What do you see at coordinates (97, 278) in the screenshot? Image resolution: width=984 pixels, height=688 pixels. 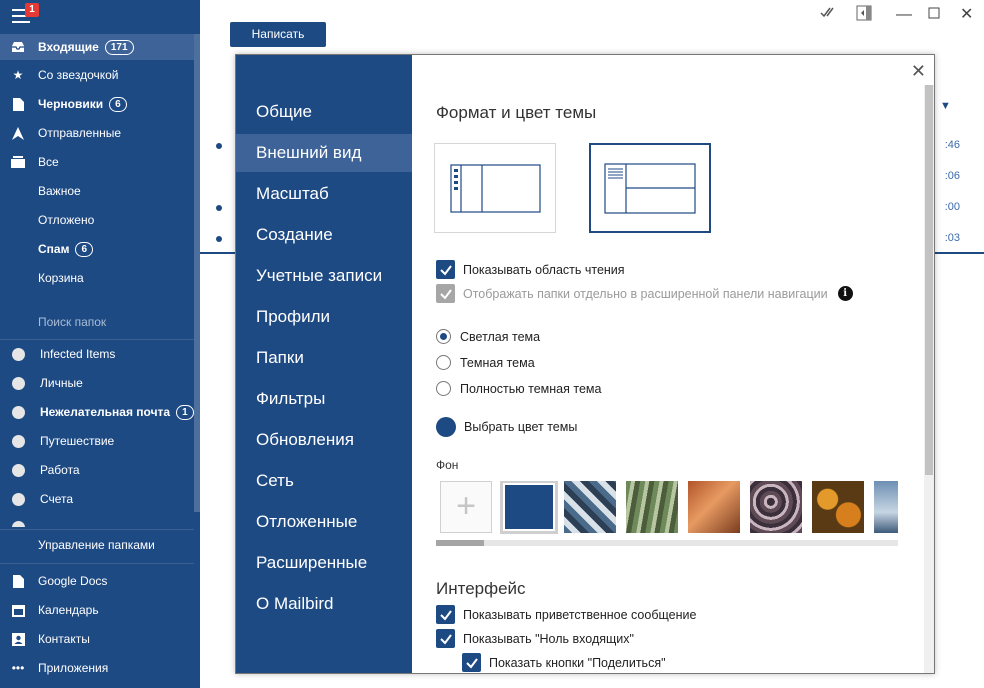 I see `nav-item-trash: Корзина` at bounding box center [97, 278].